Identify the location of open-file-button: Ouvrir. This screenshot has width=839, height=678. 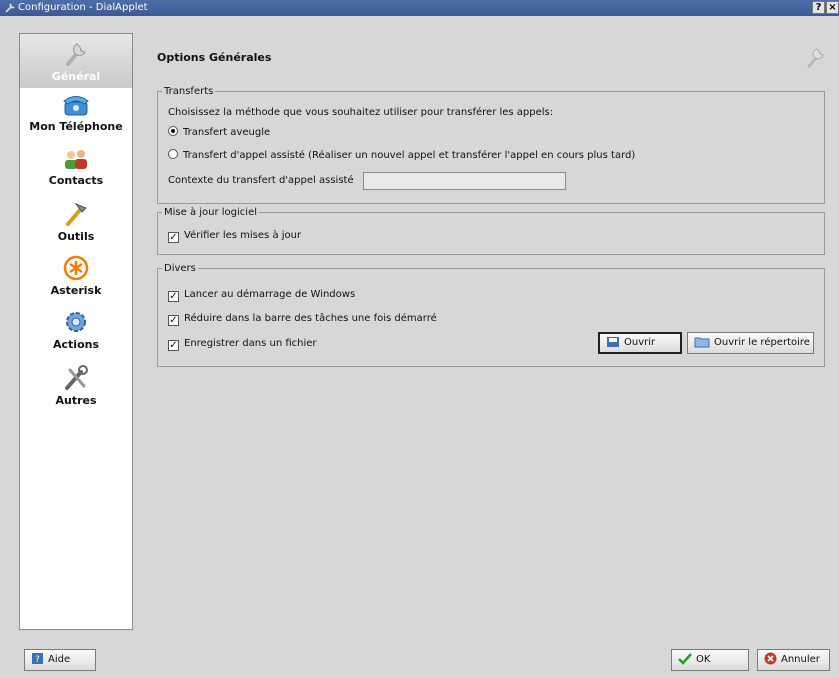
(640, 343).